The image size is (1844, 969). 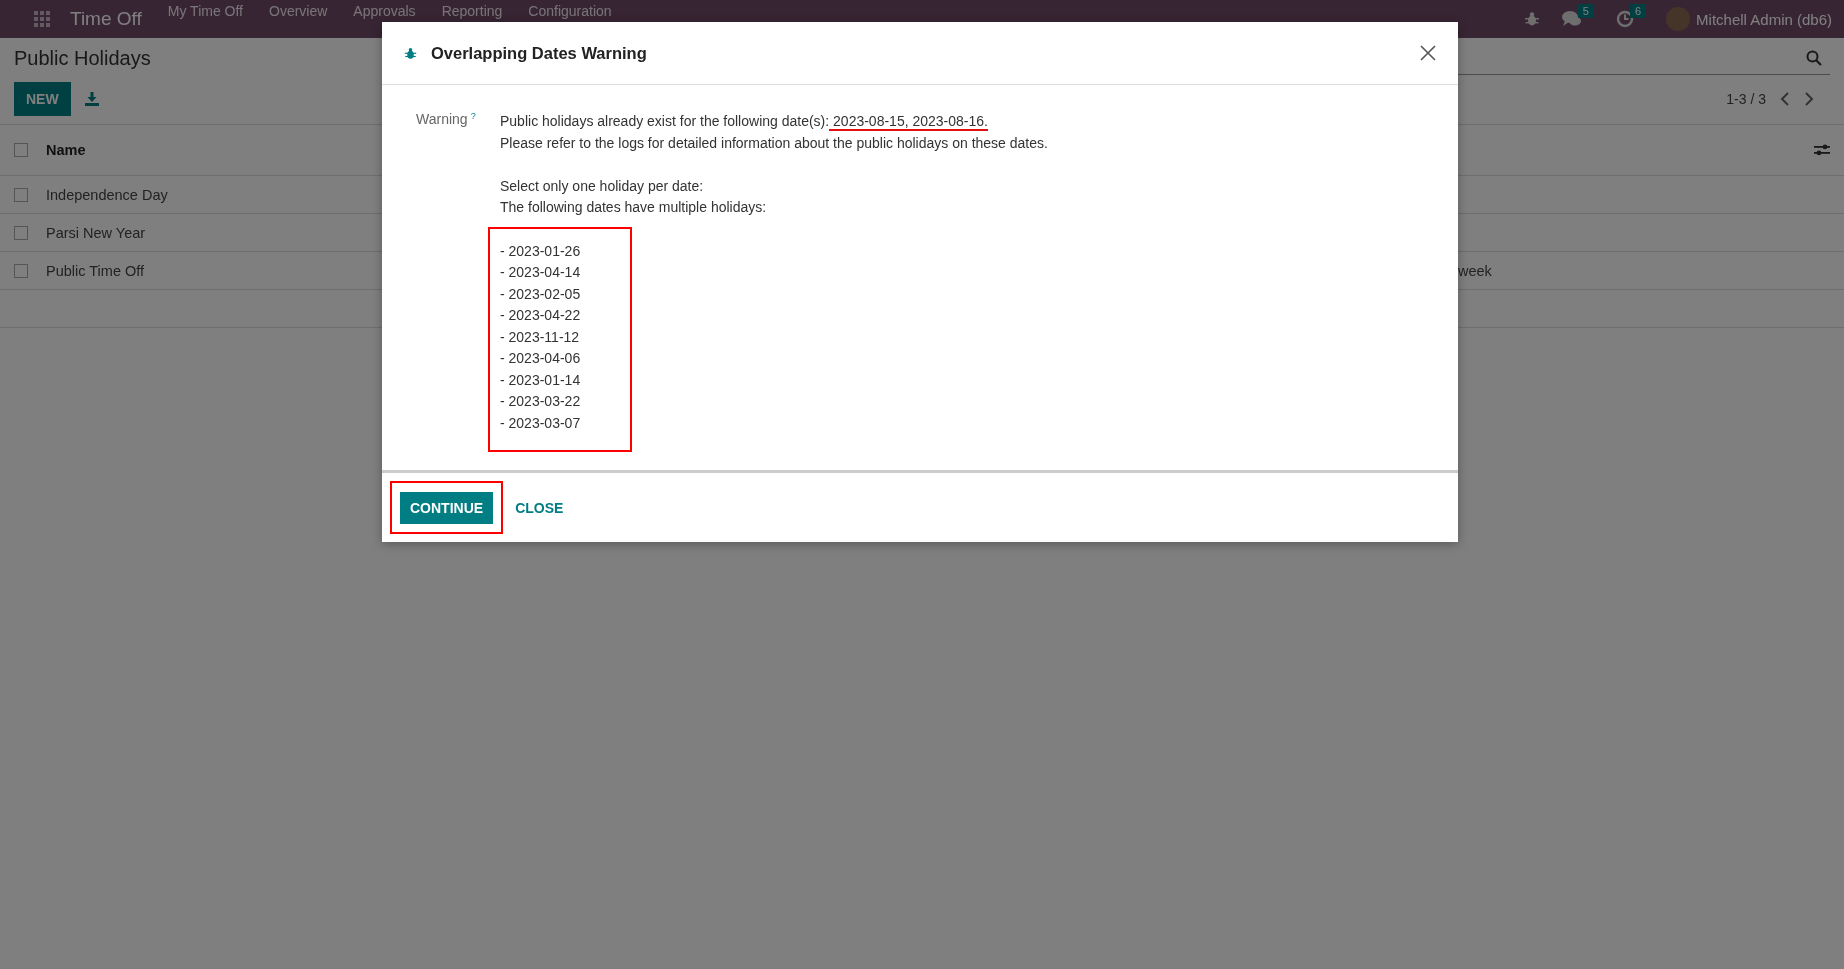 I want to click on instruction-text: Select only one holiday per date:, so click(x=602, y=186).